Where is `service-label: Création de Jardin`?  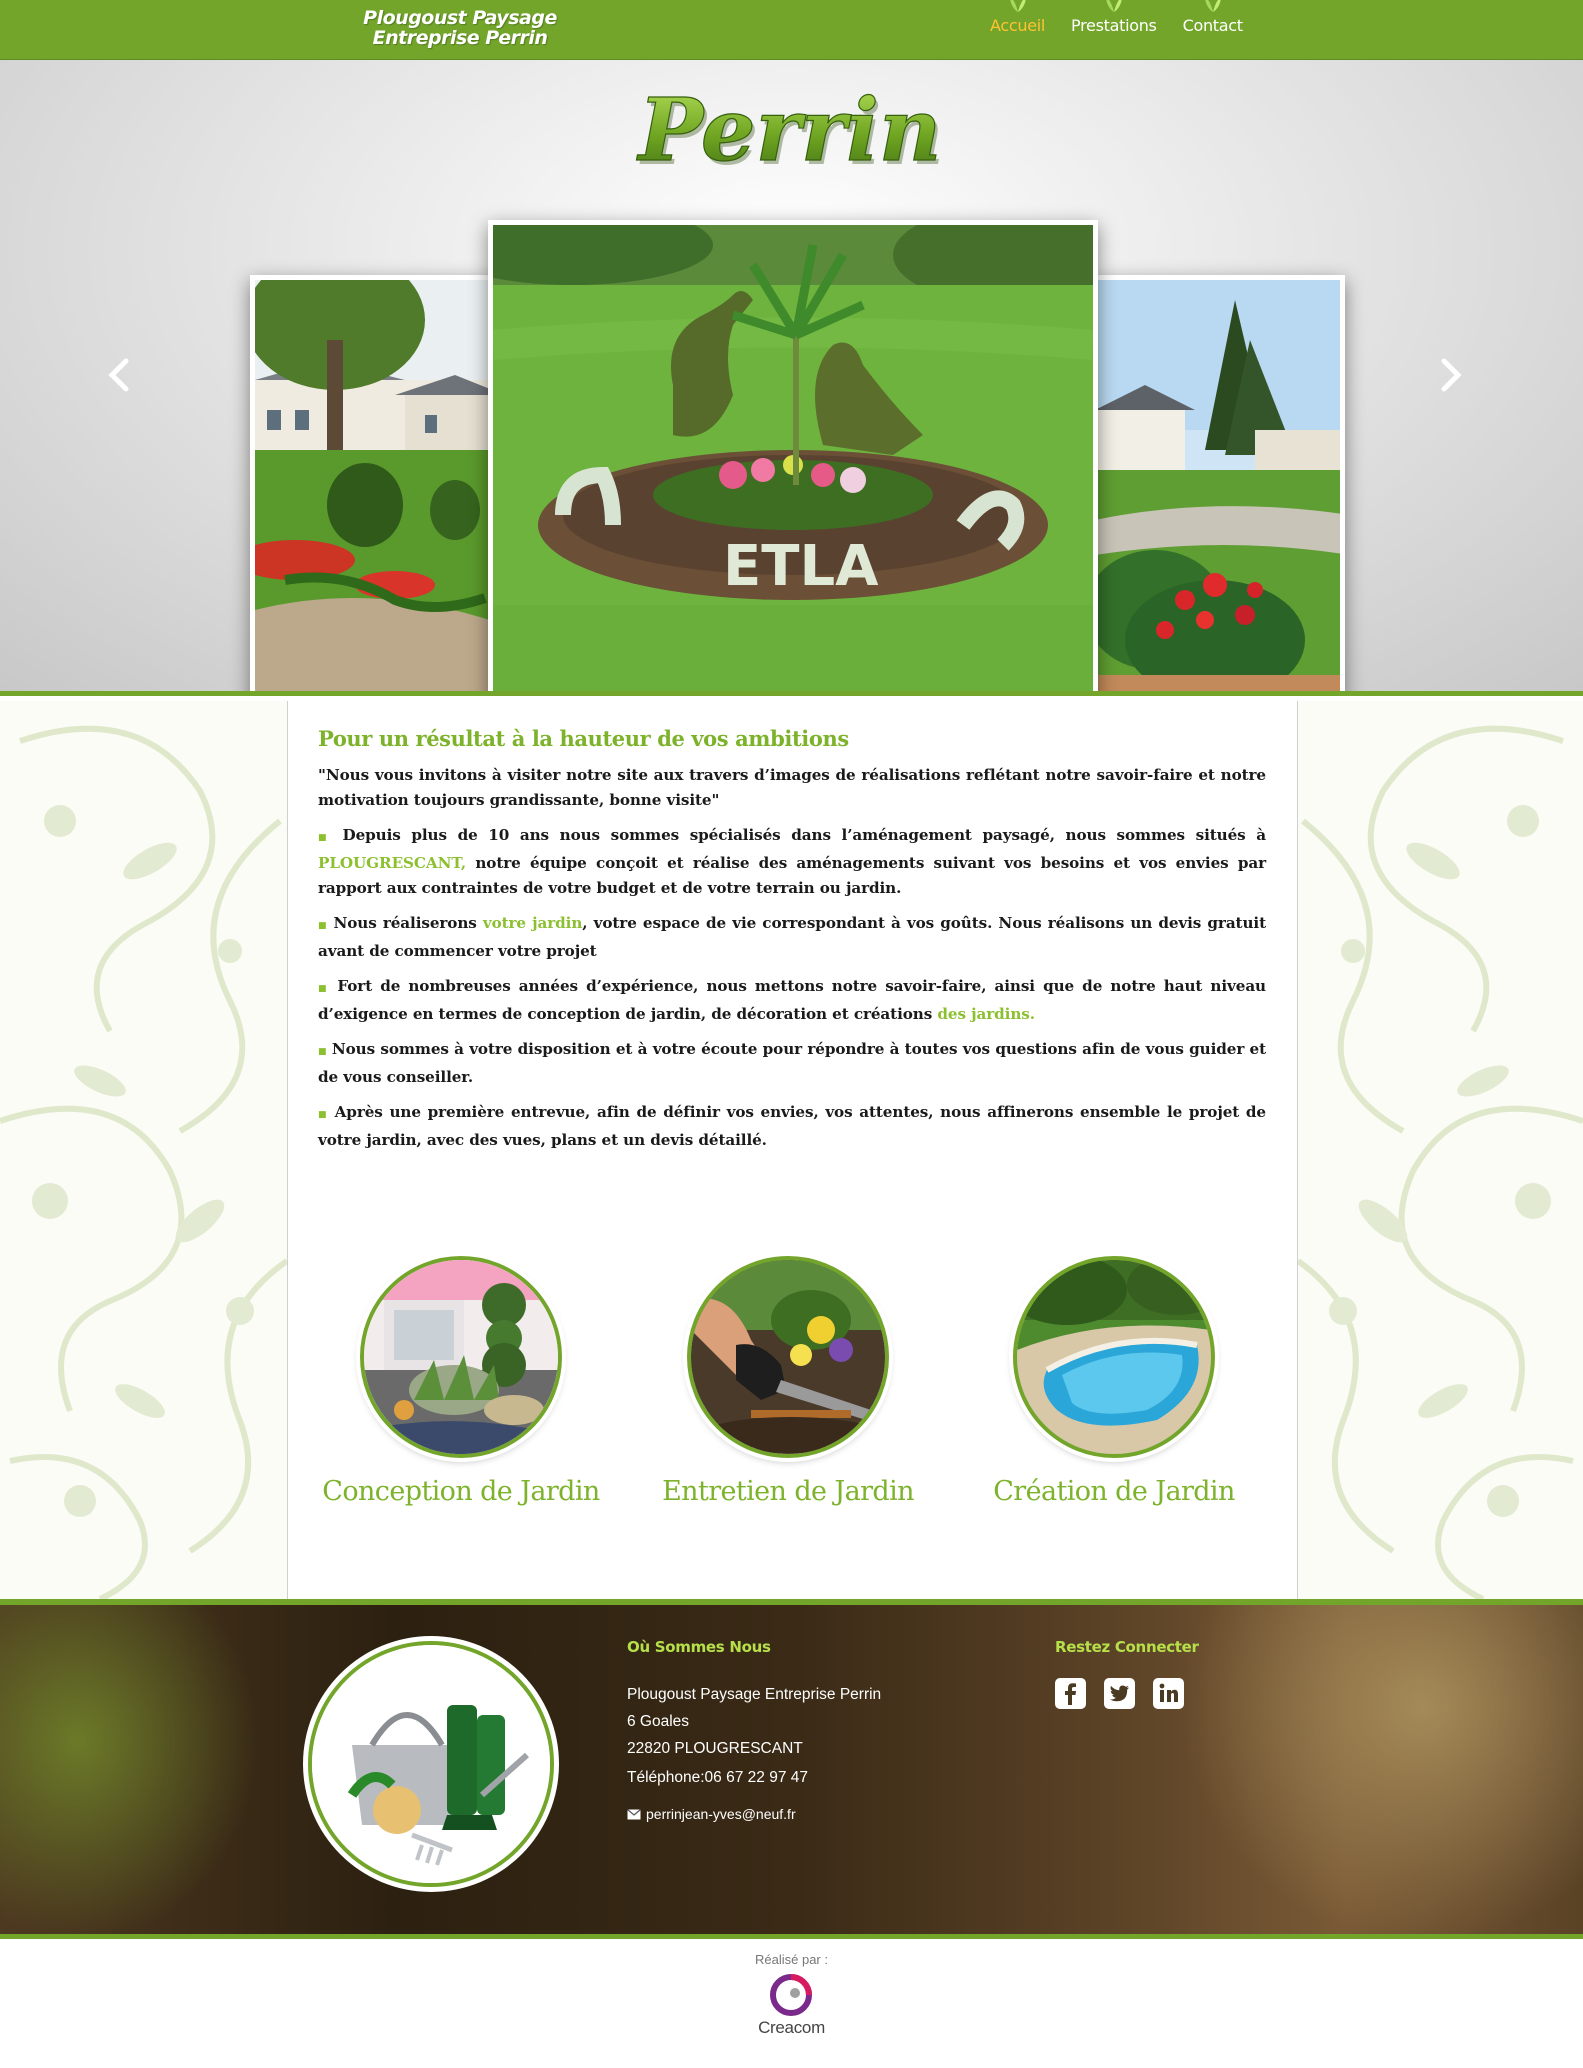
service-label: Création de Jardin is located at coordinates (1114, 1491).